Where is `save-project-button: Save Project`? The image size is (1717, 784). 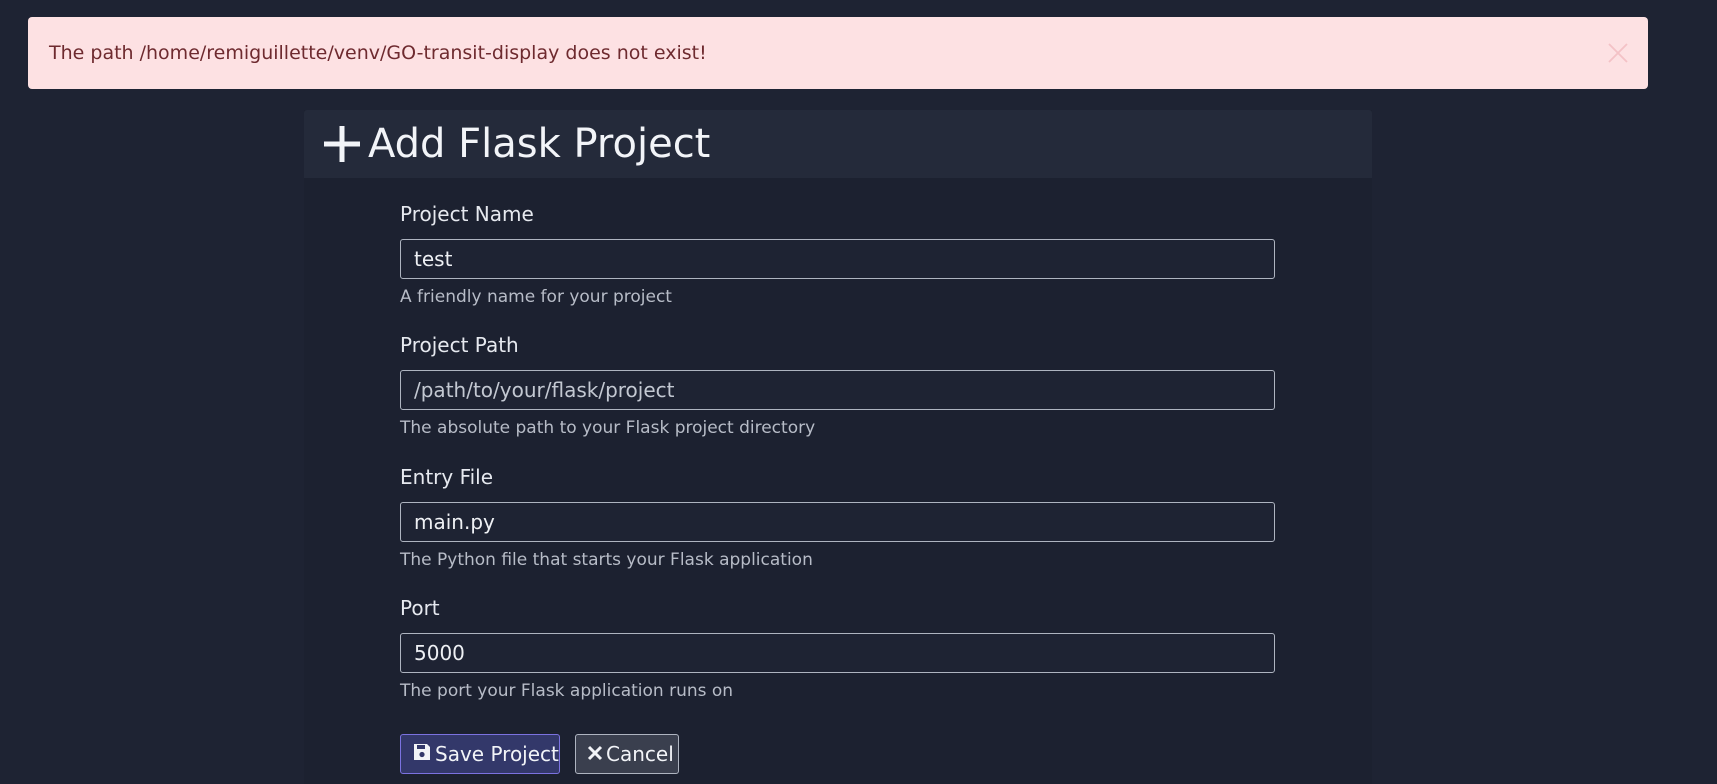
save-project-button: Save Project is located at coordinates (480, 754).